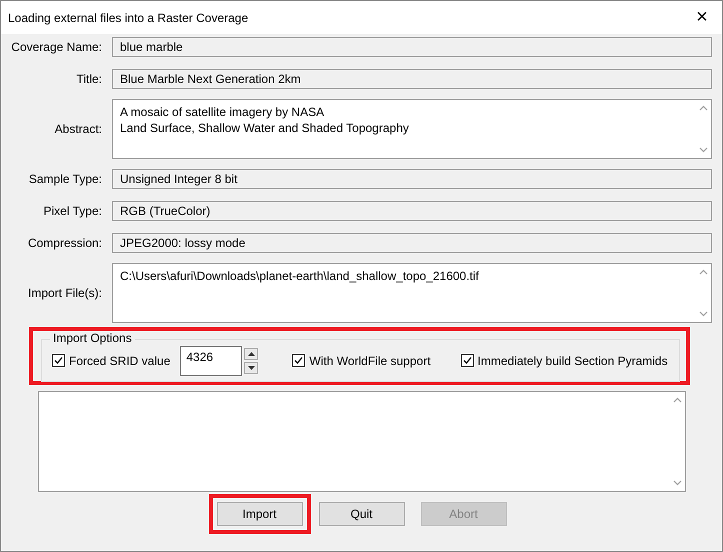 The image size is (723, 552). I want to click on srid-field: 4326, so click(211, 361).